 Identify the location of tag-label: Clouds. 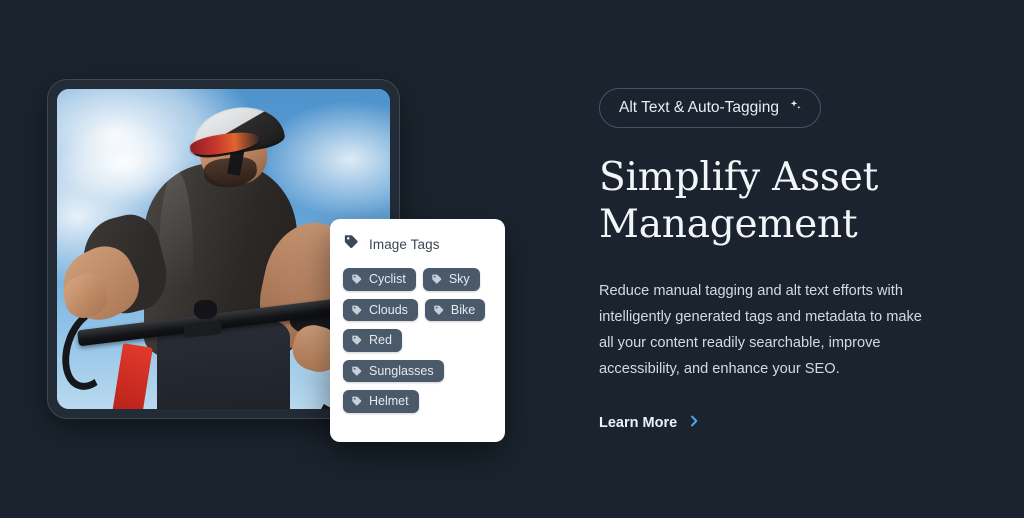
(388, 309).